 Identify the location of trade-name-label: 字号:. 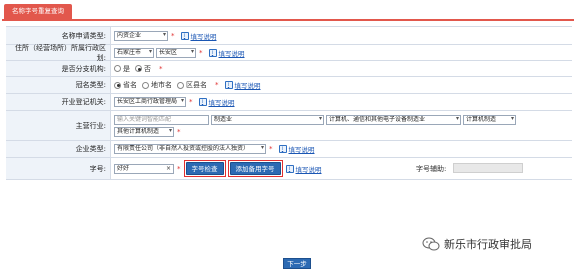
(58, 168).